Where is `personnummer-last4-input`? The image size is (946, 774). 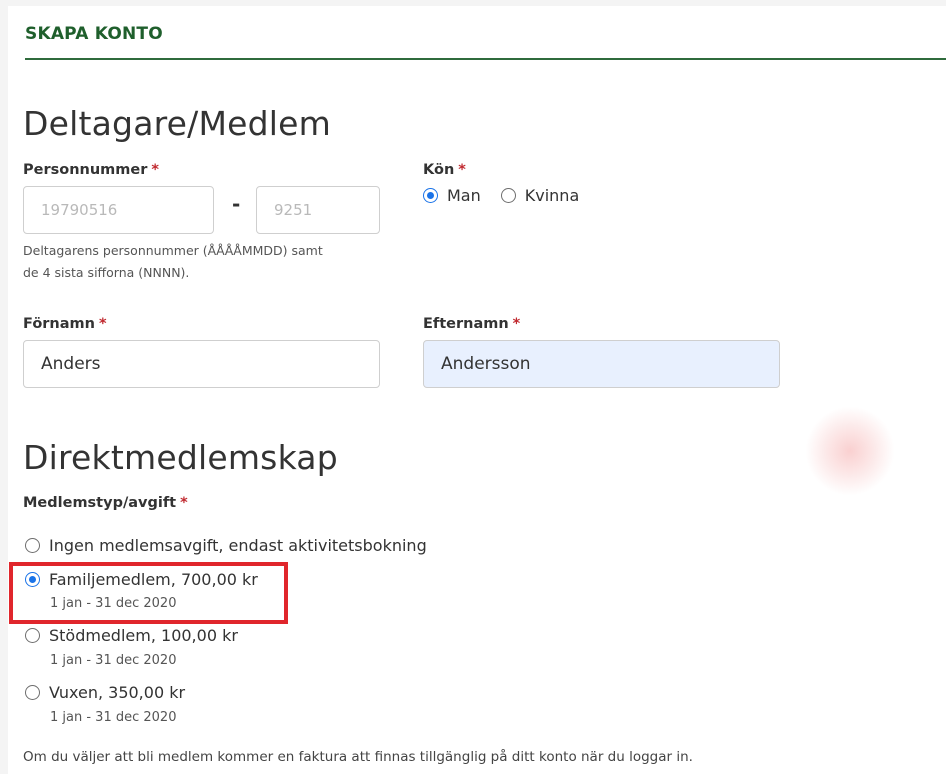 personnummer-last4-input is located at coordinates (318, 210).